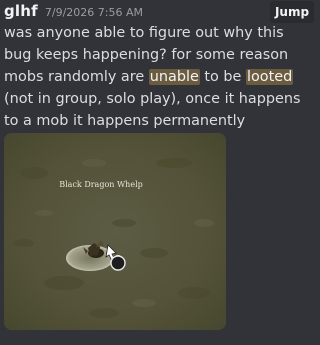  Describe the element at coordinates (174, 77) in the screenshot. I see `search-highlight-unable: unable` at that location.